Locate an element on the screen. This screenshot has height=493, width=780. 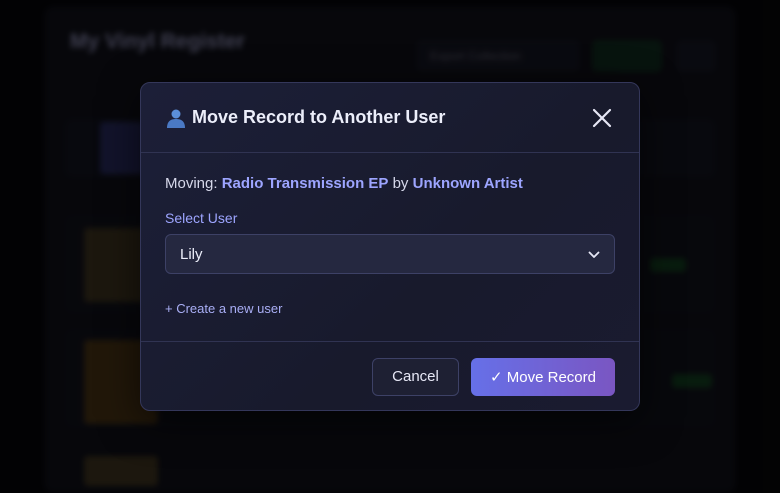
user-icon is located at coordinates (176, 118).